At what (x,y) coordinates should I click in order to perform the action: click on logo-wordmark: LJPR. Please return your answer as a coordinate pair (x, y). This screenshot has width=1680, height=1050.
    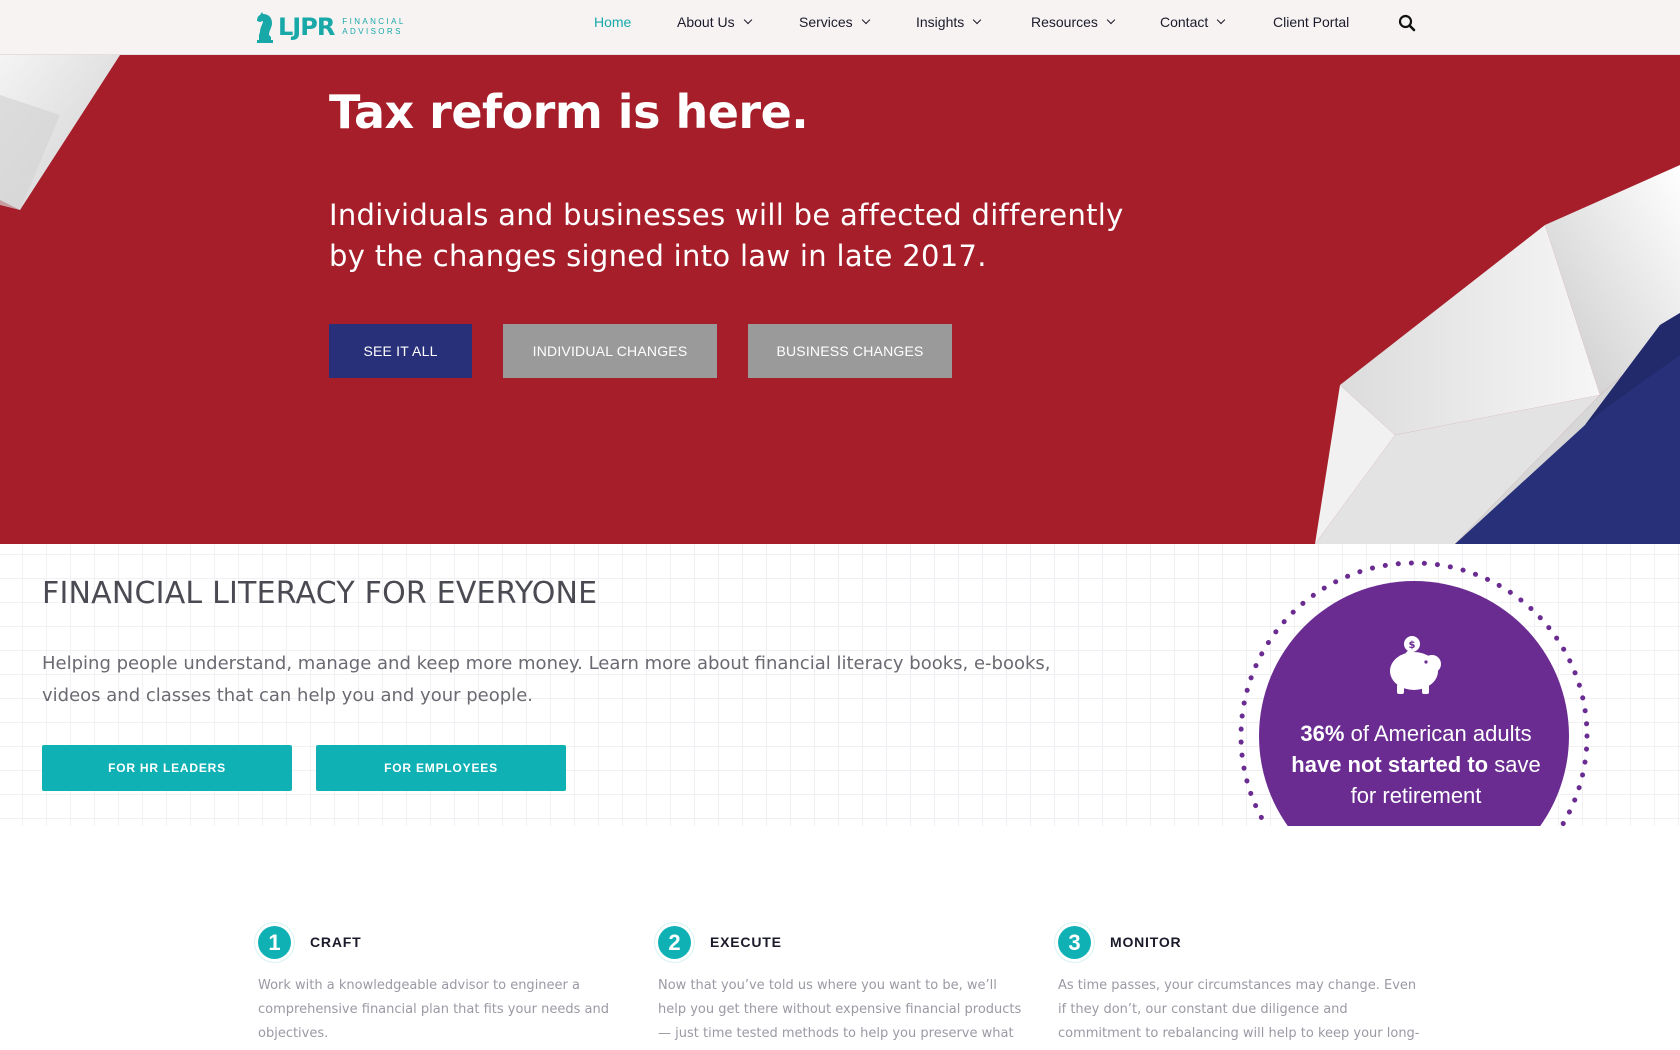
    Looking at the image, I should click on (306, 27).